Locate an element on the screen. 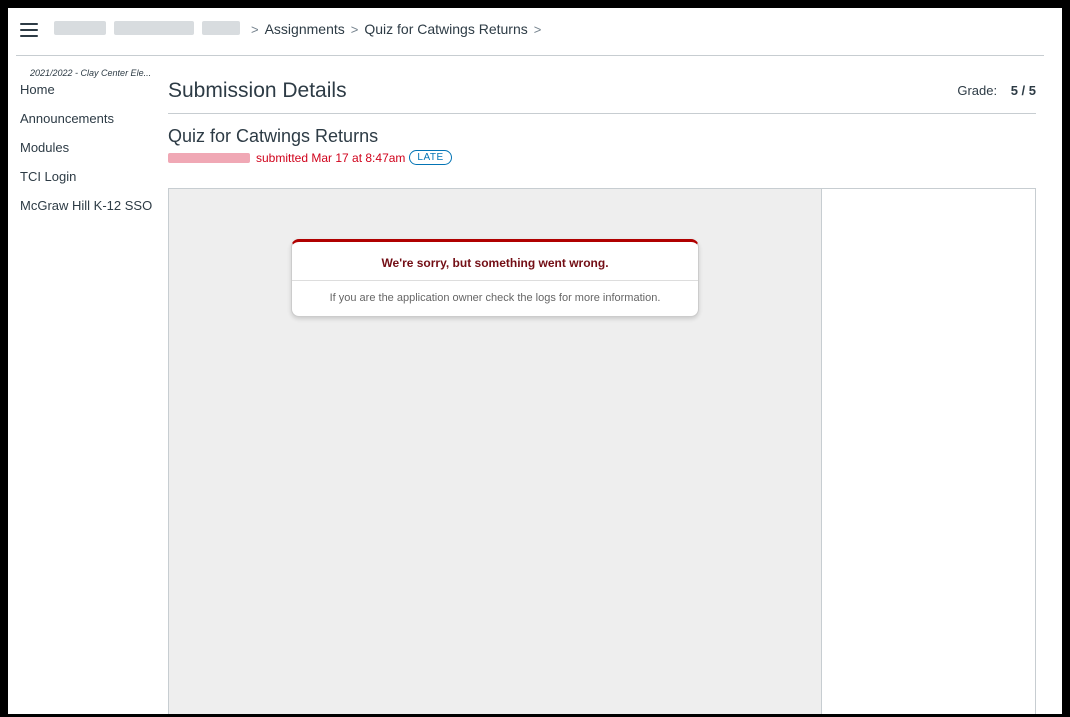 The height and width of the screenshot is (717, 1070). nav-item-announcements: Announcements is located at coordinates (87, 119).